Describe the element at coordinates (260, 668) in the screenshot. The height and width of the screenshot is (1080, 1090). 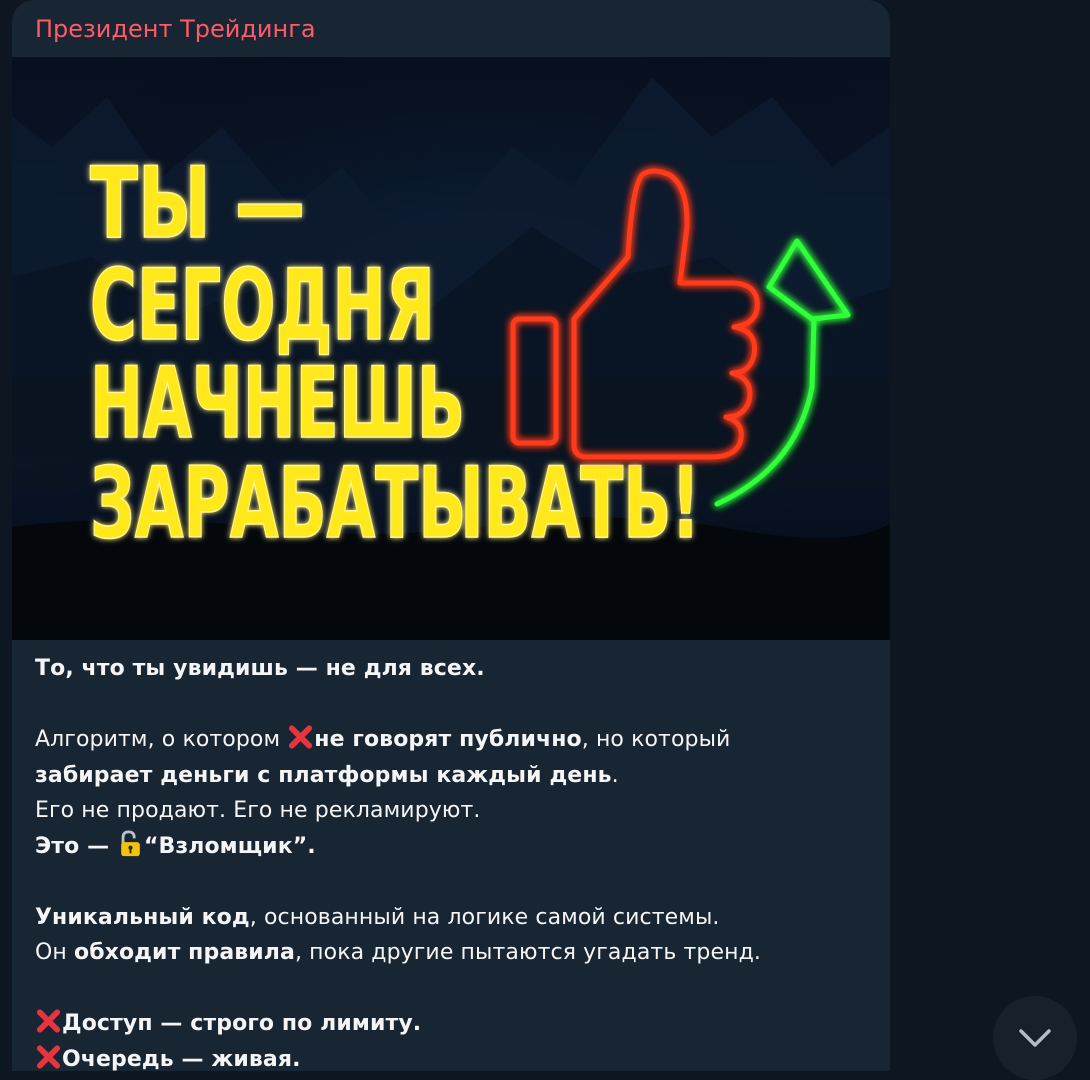
I see `text-line-1: То, что ты увидишь — не для всех.` at that location.